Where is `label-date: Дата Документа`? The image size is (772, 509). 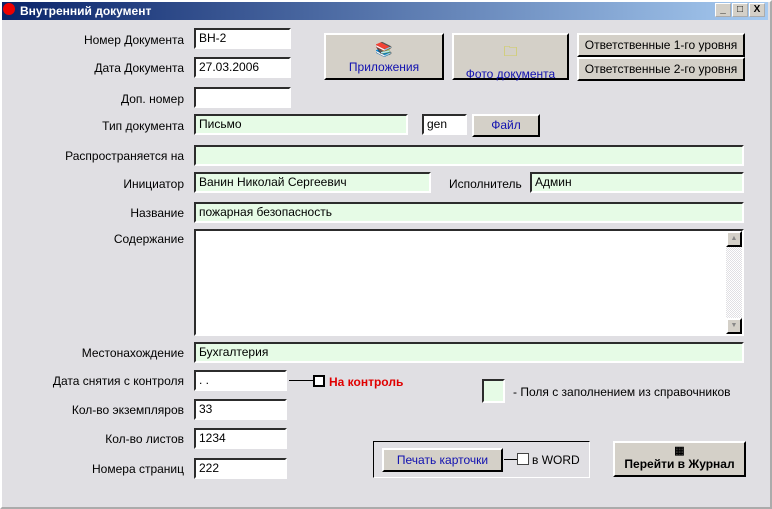 label-date: Дата Документа is located at coordinates (139, 68).